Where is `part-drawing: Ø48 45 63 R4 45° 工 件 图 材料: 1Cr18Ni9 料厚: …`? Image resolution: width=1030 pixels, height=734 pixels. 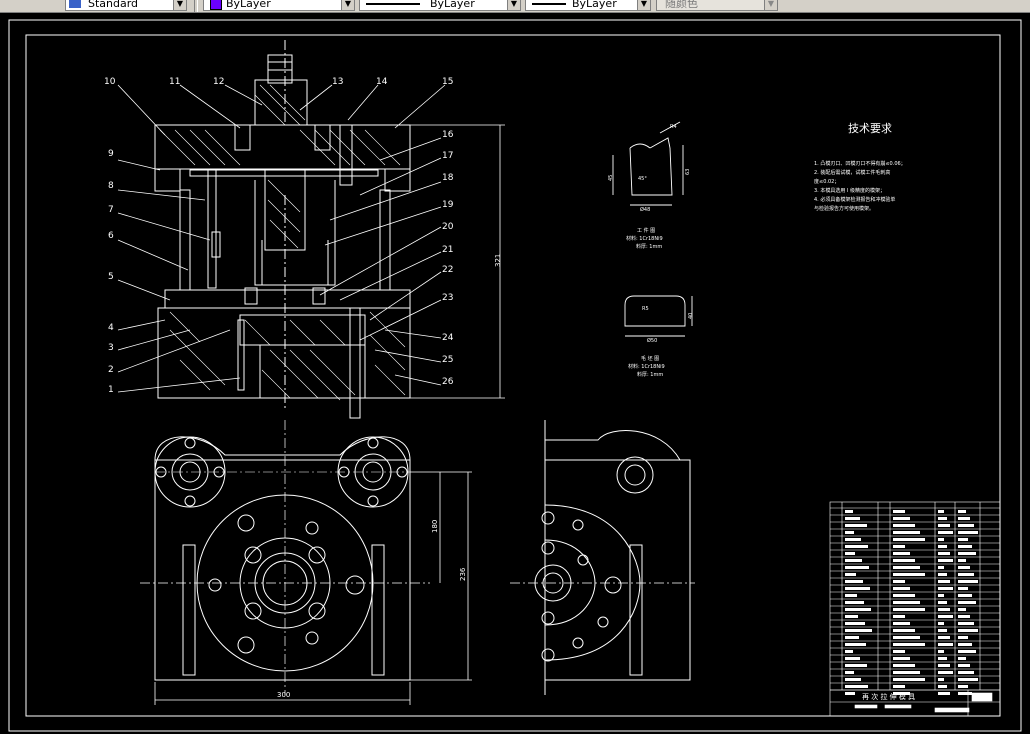
part-drawing: Ø48 45 63 R4 45° 工 件 图 材料: 1Cr18Ni9 料厚: … is located at coordinates (649, 185).